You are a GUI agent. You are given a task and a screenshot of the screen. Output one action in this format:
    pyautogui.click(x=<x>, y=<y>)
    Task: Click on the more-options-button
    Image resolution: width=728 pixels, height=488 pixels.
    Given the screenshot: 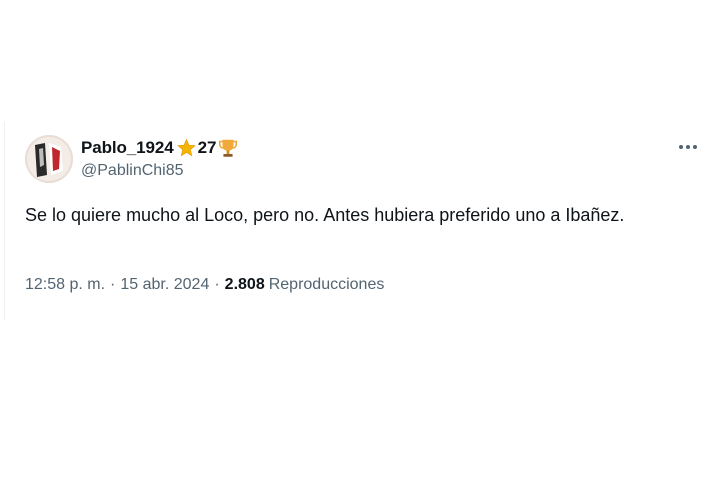 What is the action you would take?
    pyautogui.click(x=688, y=147)
    